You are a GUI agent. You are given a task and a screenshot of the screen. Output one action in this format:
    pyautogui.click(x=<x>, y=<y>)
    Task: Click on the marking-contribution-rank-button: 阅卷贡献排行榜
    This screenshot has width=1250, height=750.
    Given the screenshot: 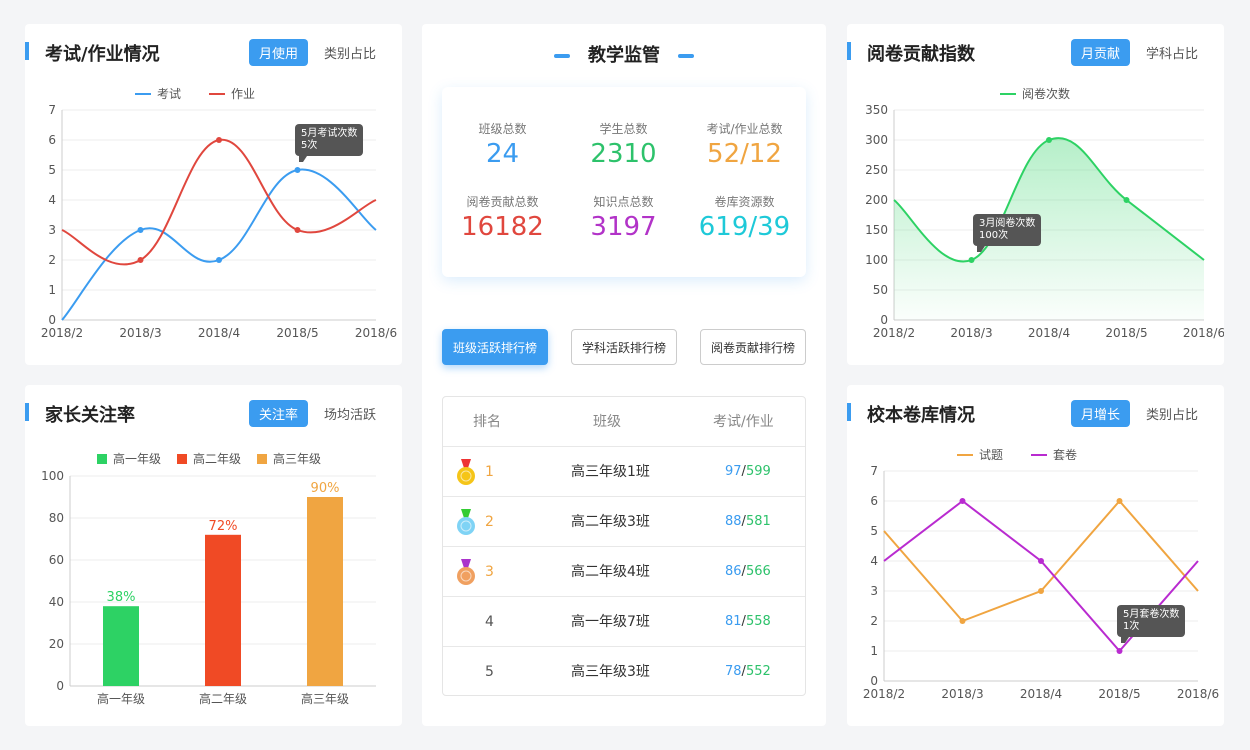 What is the action you would take?
    pyautogui.click(x=753, y=347)
    